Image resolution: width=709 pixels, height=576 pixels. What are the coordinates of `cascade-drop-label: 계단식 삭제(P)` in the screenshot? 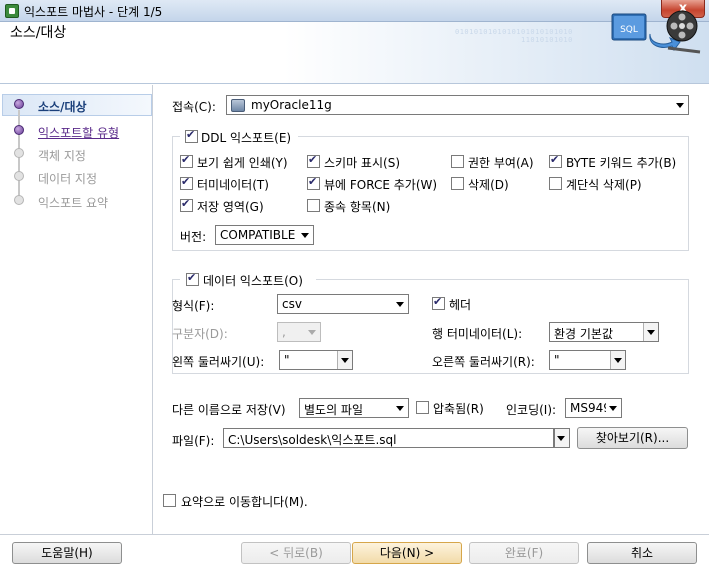 It's located at (604, 185).